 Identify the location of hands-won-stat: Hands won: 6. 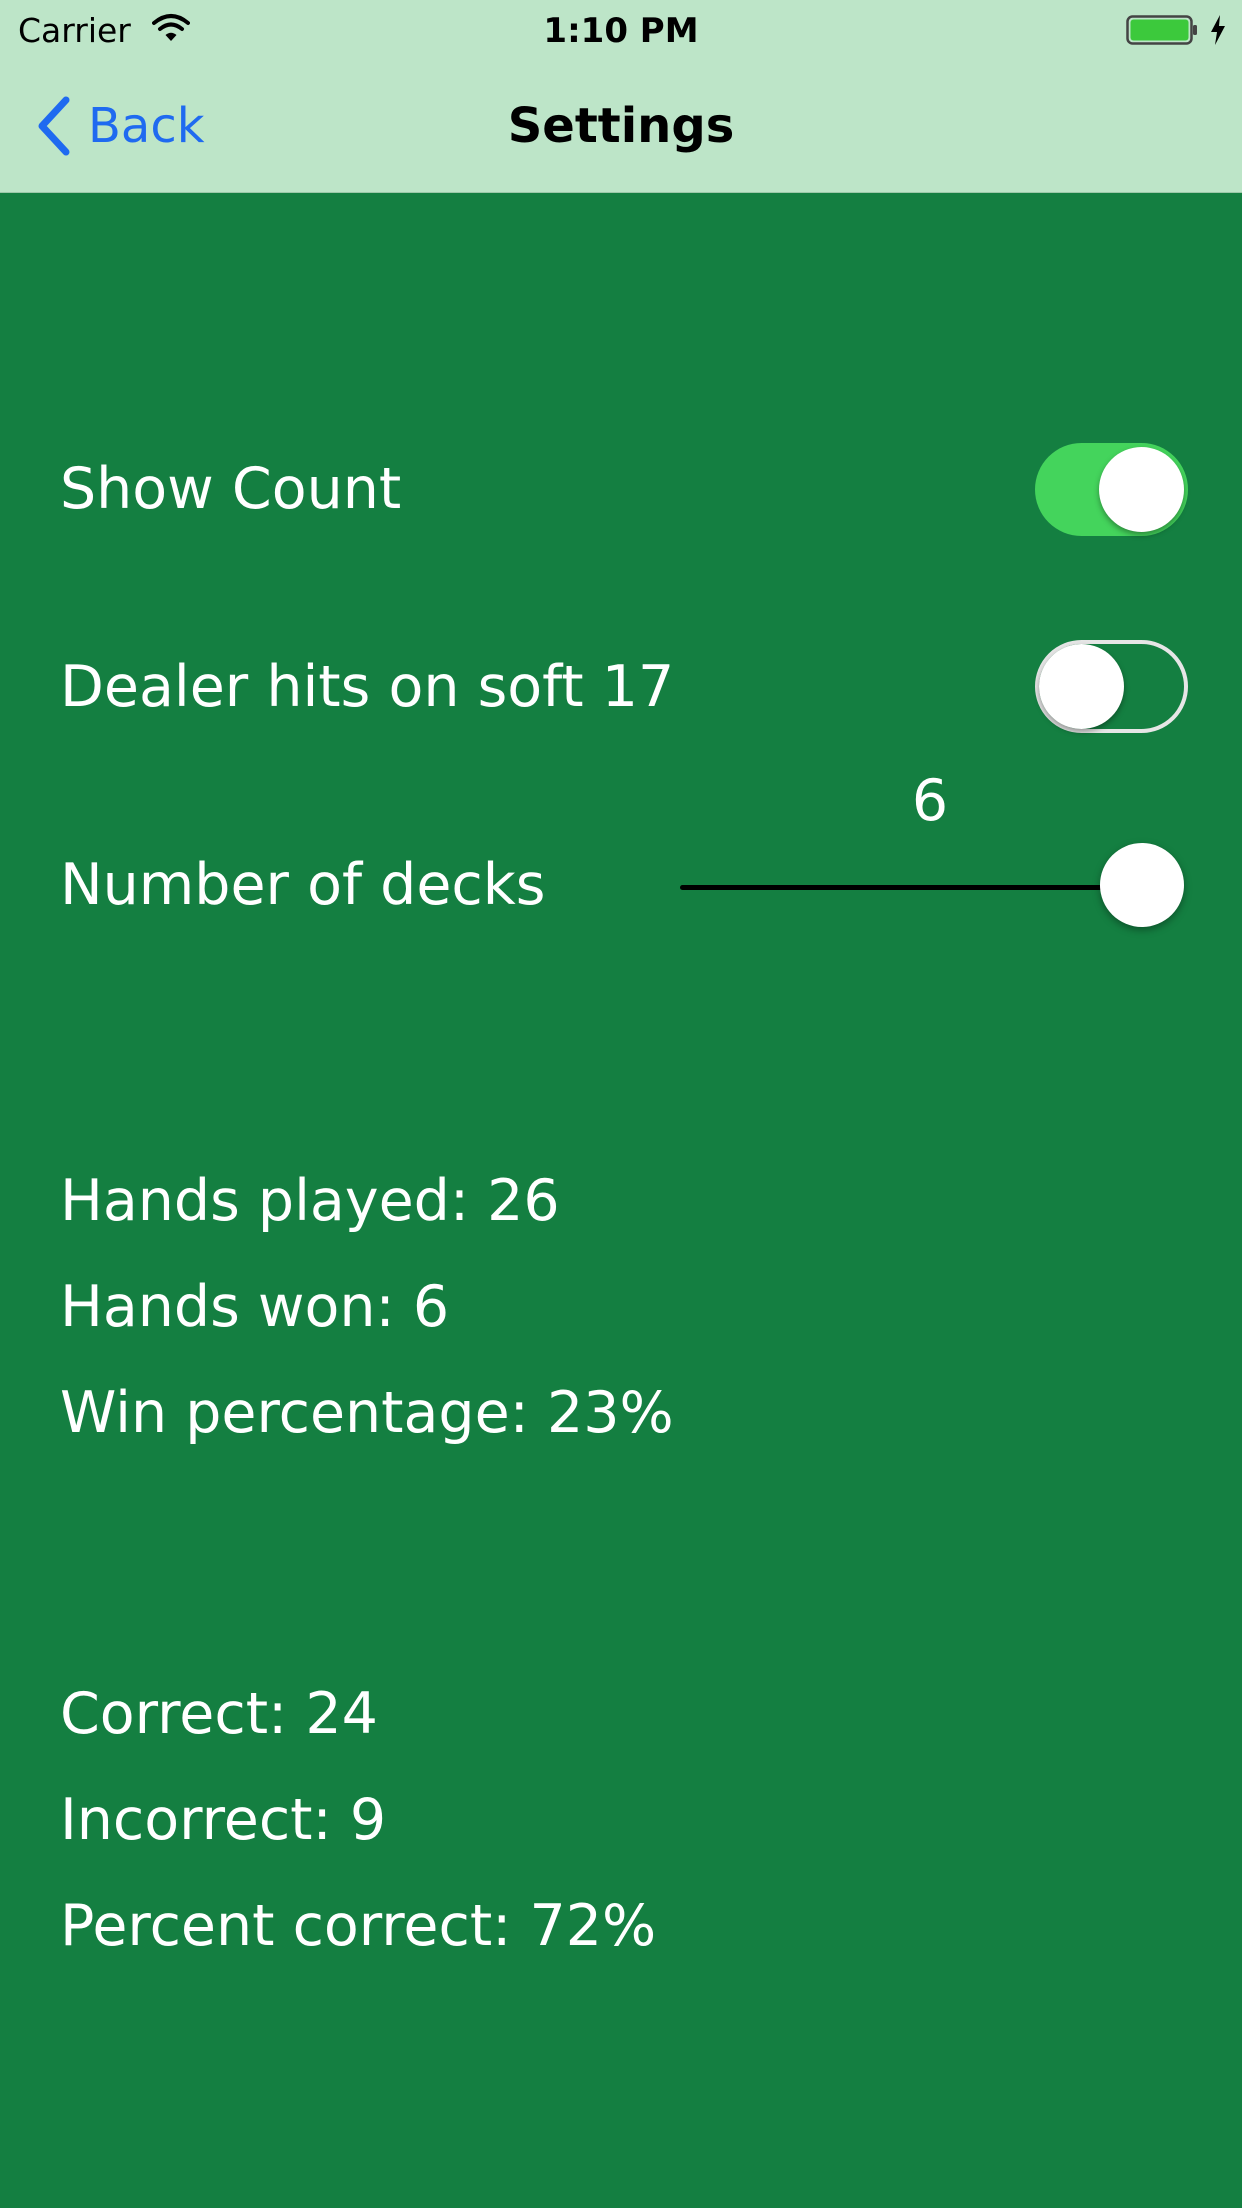
(255, 1307).